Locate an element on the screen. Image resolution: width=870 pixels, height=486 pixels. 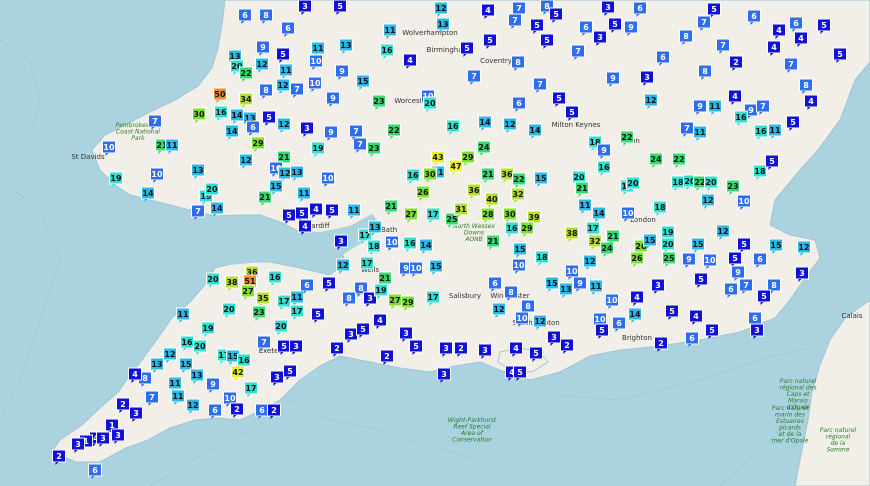
marker-value: 26 is located at coordinates (423, 192).